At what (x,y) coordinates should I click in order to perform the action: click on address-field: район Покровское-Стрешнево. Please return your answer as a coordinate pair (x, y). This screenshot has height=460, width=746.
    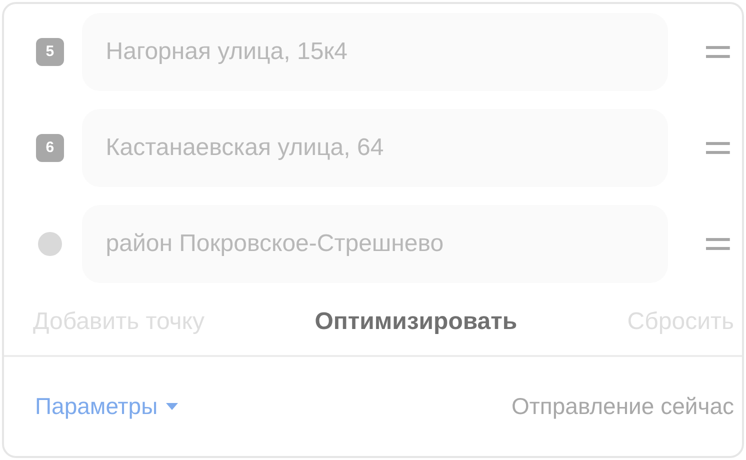
    Looking at the image, I should click on (375, 244).